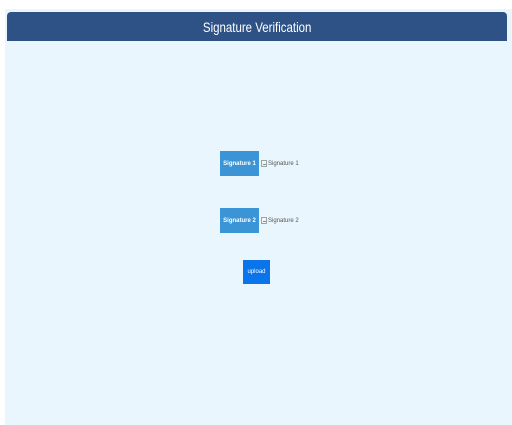 Image resolution: width=512 pixels, height=425 pixels. I want to click on signature-row-2: Signature 2 Signature 2, so click(259, 220).